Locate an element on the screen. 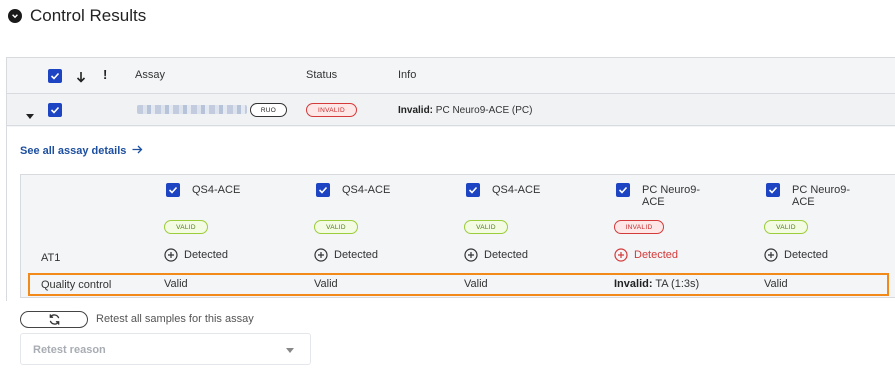 The width and height of the screenshot is (895, 372). qc-result-value: TA (1:3s) is located at coordinates (676, 284).